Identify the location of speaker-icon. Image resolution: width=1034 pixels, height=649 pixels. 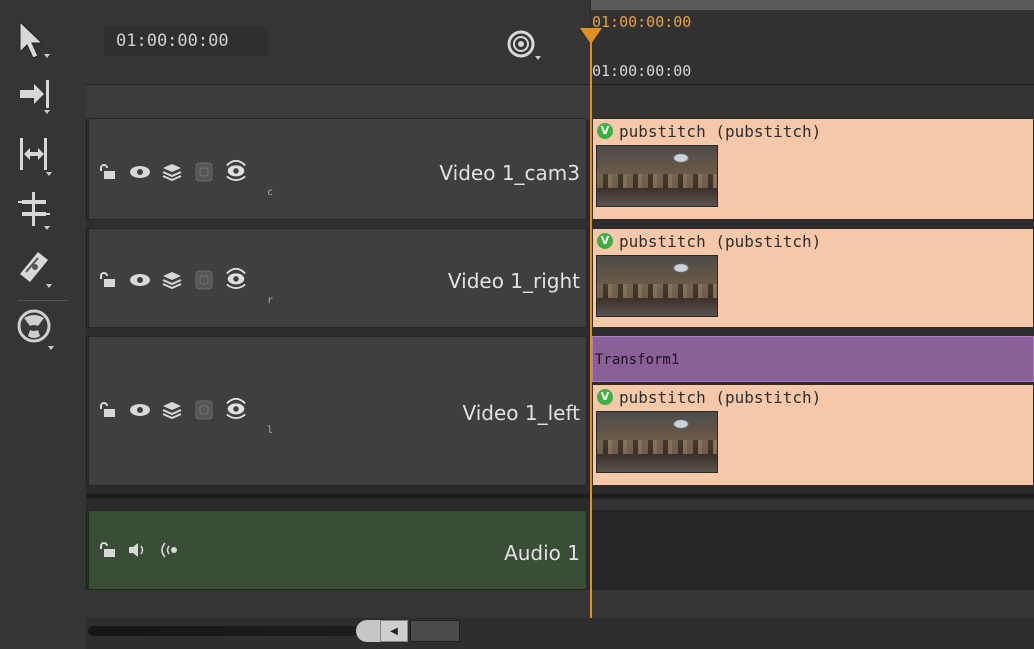
(136, 550).